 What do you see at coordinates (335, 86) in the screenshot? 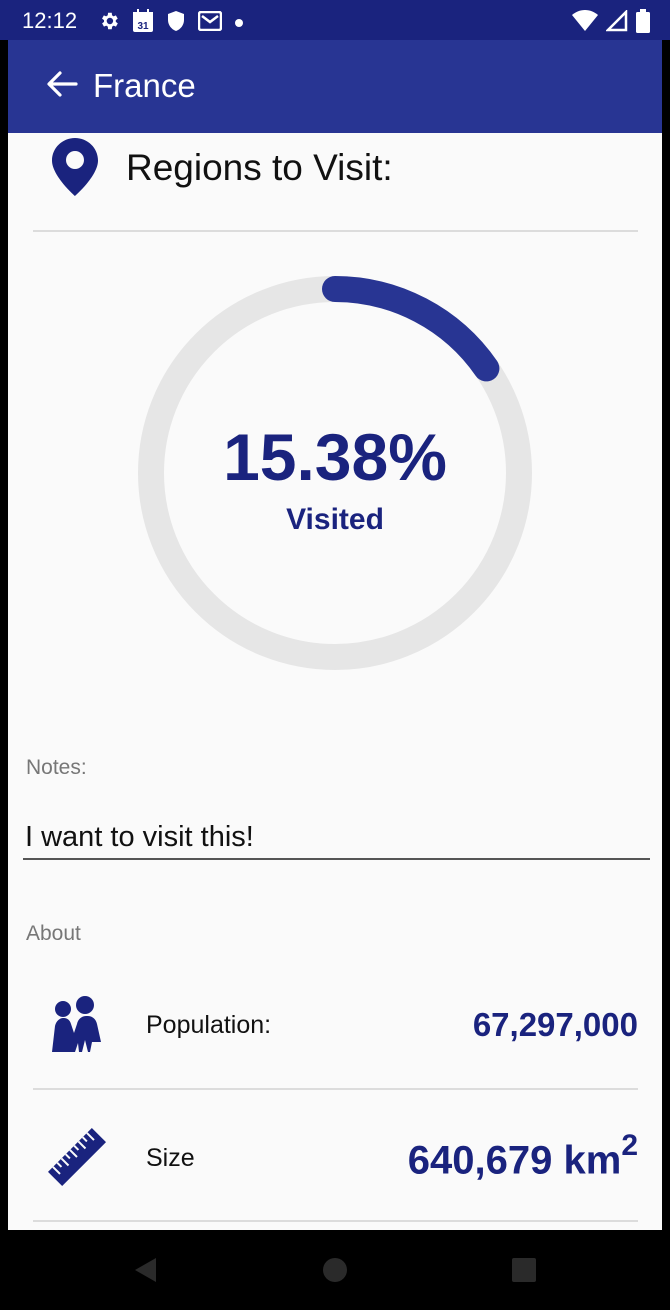
I see `app-bar: France` at bounding box center [335, 86].